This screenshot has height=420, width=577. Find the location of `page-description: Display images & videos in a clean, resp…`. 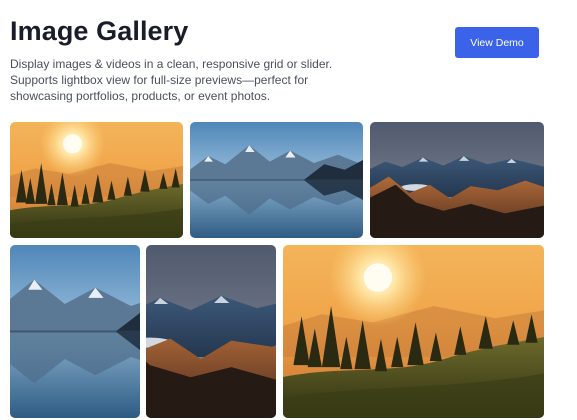

page-description: Display images & videos in a clean, resp… is located at coordinates (171, 80).